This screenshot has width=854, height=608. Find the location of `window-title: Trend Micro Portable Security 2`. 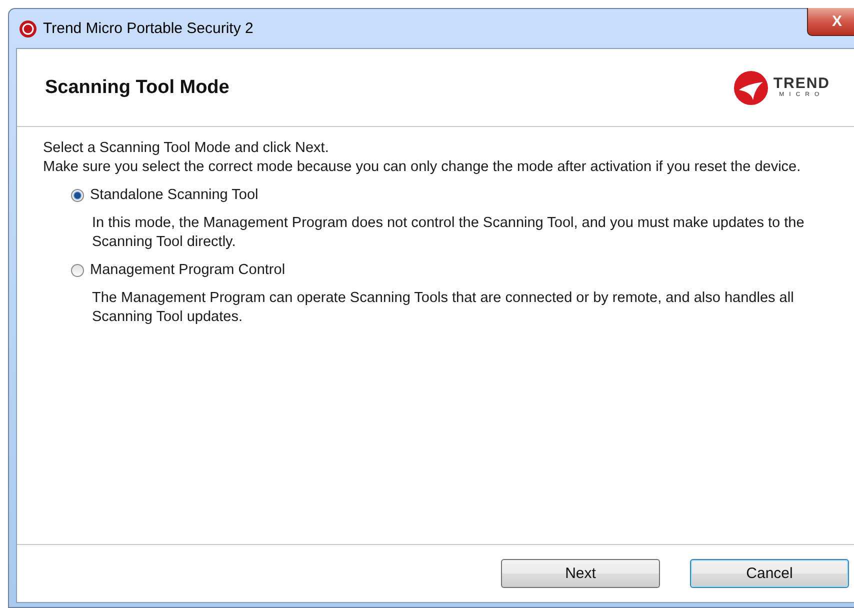

window-title: Trend Micro Portable Security 2 is located at coordinates (148, 28).